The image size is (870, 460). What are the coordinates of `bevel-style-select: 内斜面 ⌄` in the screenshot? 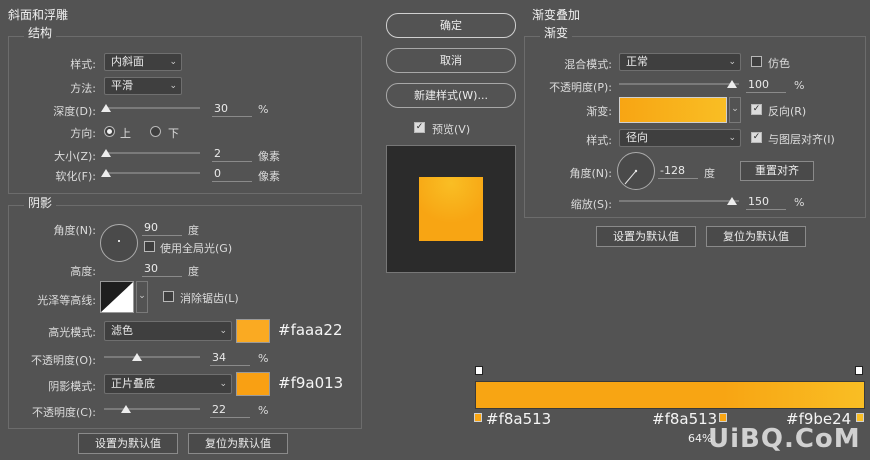 It's located at (143, 62).